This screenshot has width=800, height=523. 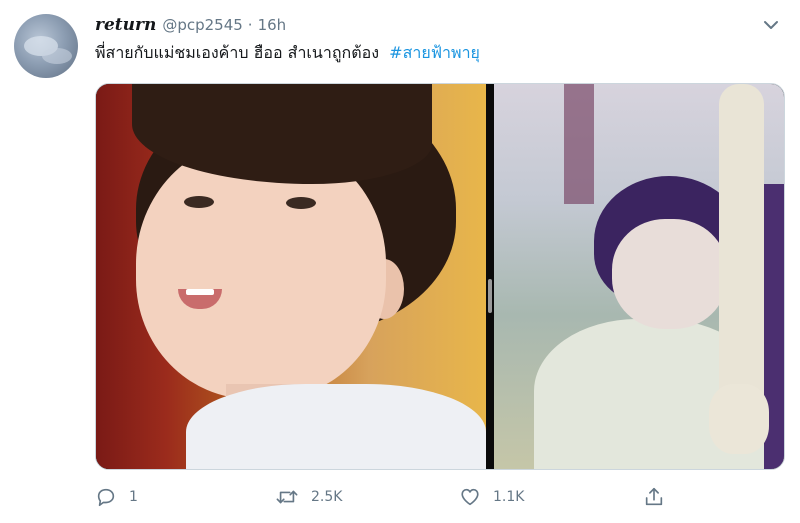 What do you see at coordinates (491, 497) in the screenshot?
I see `like-button: 1.1K` at bounding box center [491, 497].